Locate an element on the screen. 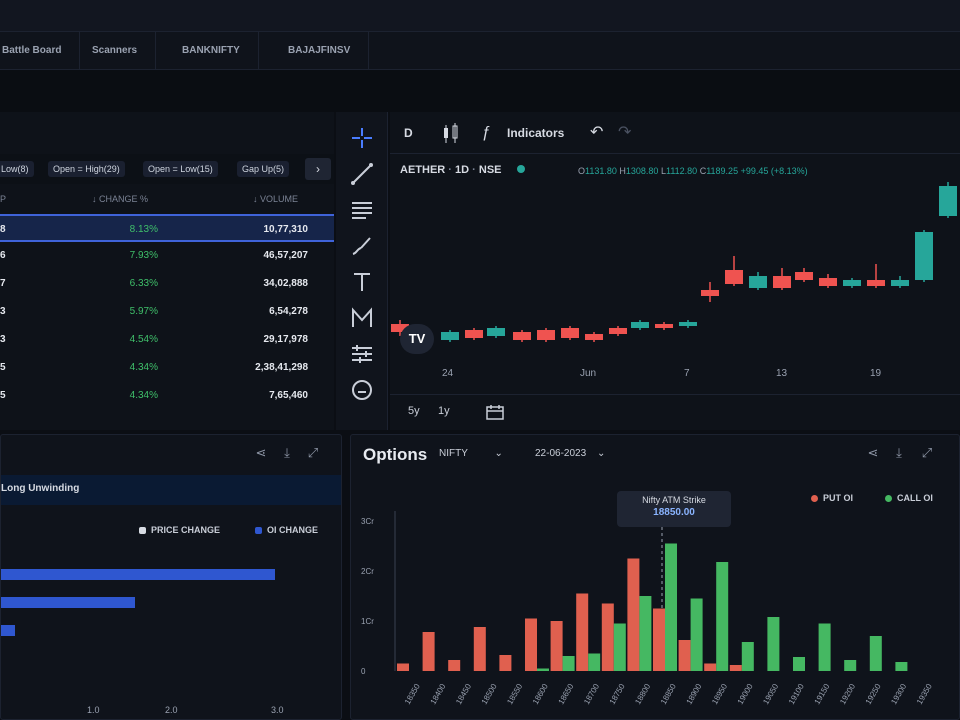 The width and height of the screenshot is (960, 720). redo-icon: ↷ is located at coordinates (624, 133).